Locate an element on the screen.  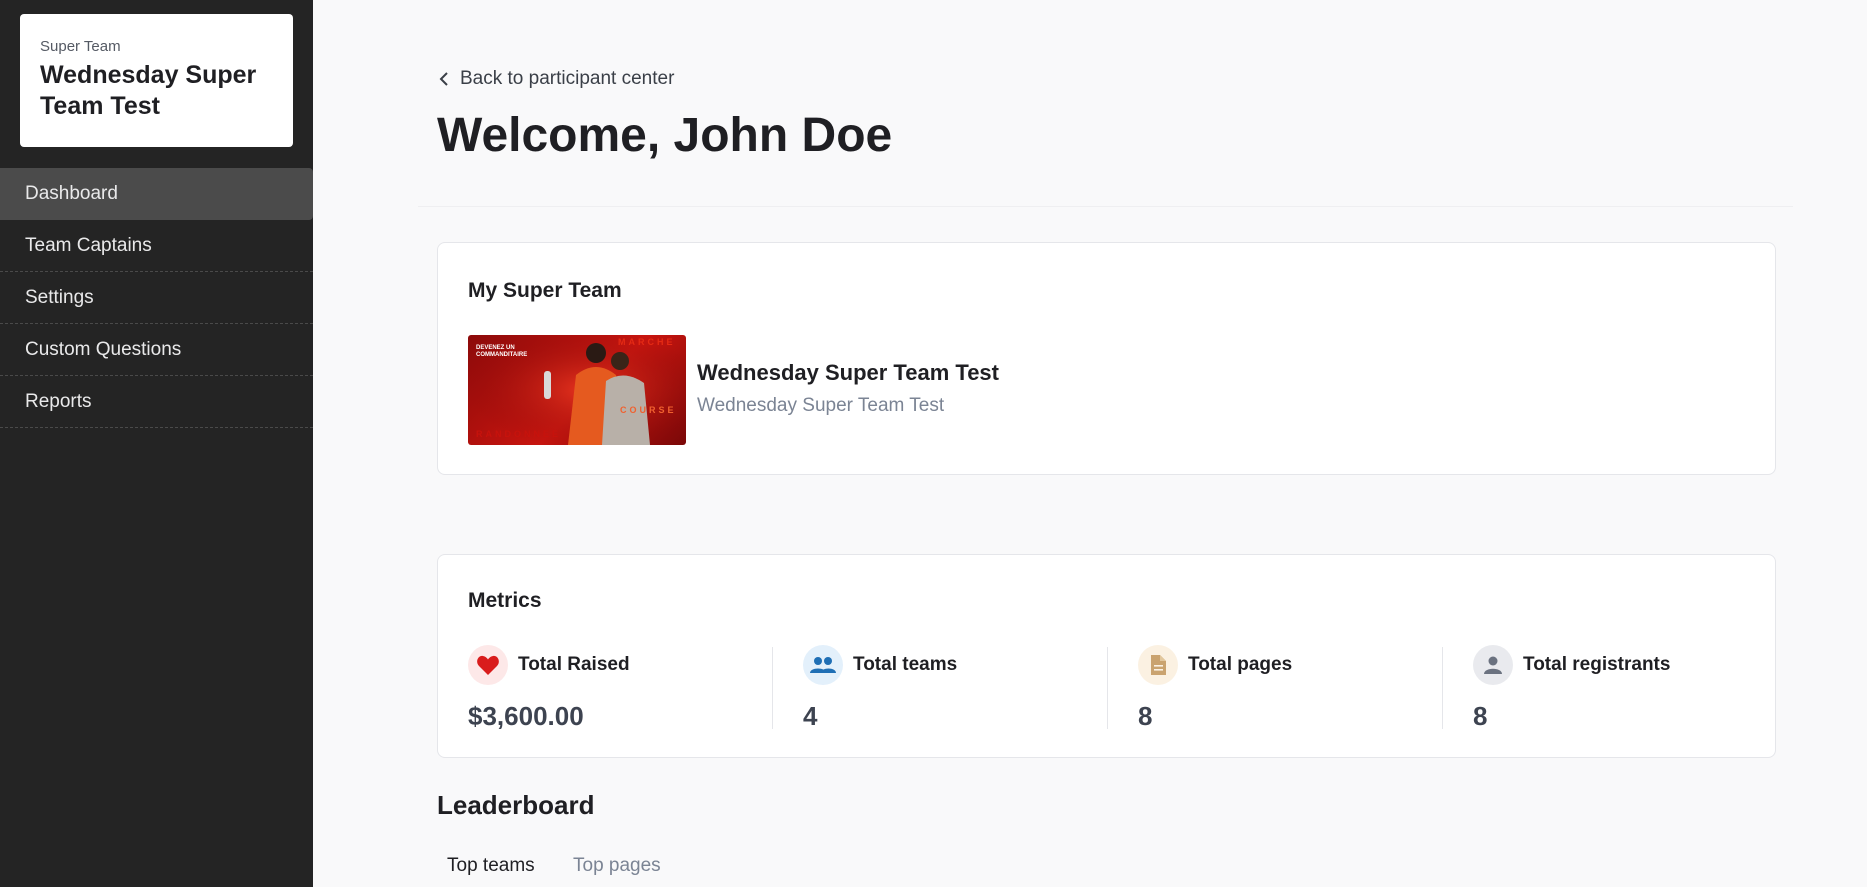
metric-label: Total Raised is located at coordinates (574, 664).